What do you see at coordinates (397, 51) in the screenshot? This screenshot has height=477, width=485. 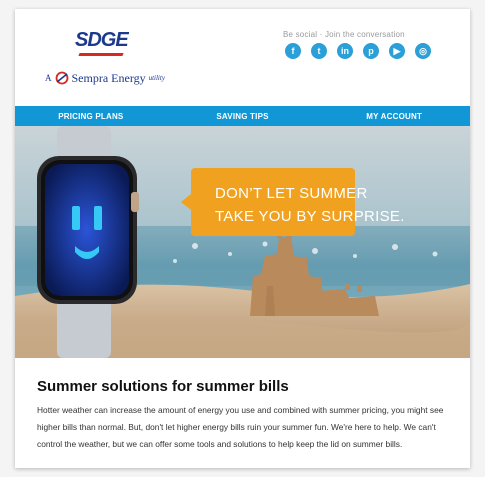 I see `youtube-icon: ▶` at bounding box center [397, 51].